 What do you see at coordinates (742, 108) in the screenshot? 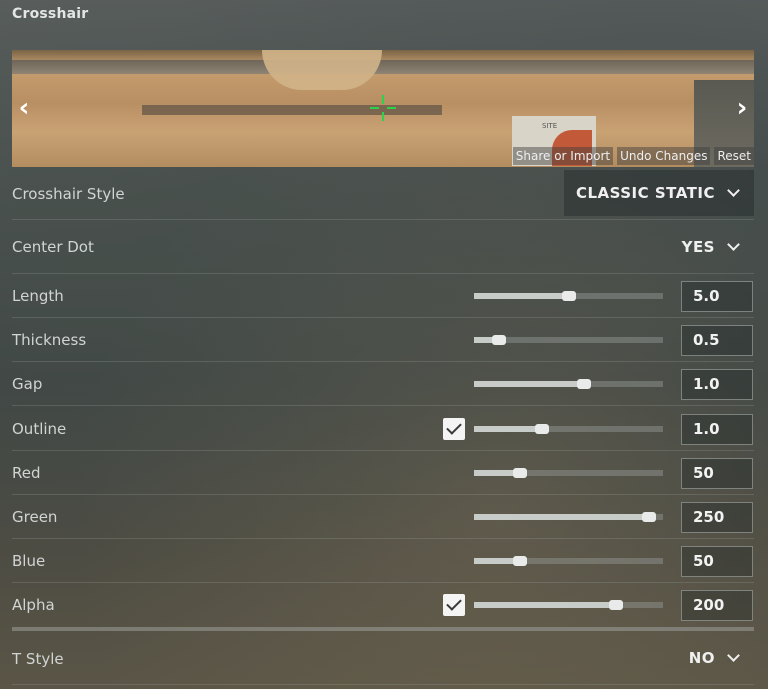
I see `next-arrow-icon: ›` at bounding box center [742, 108].